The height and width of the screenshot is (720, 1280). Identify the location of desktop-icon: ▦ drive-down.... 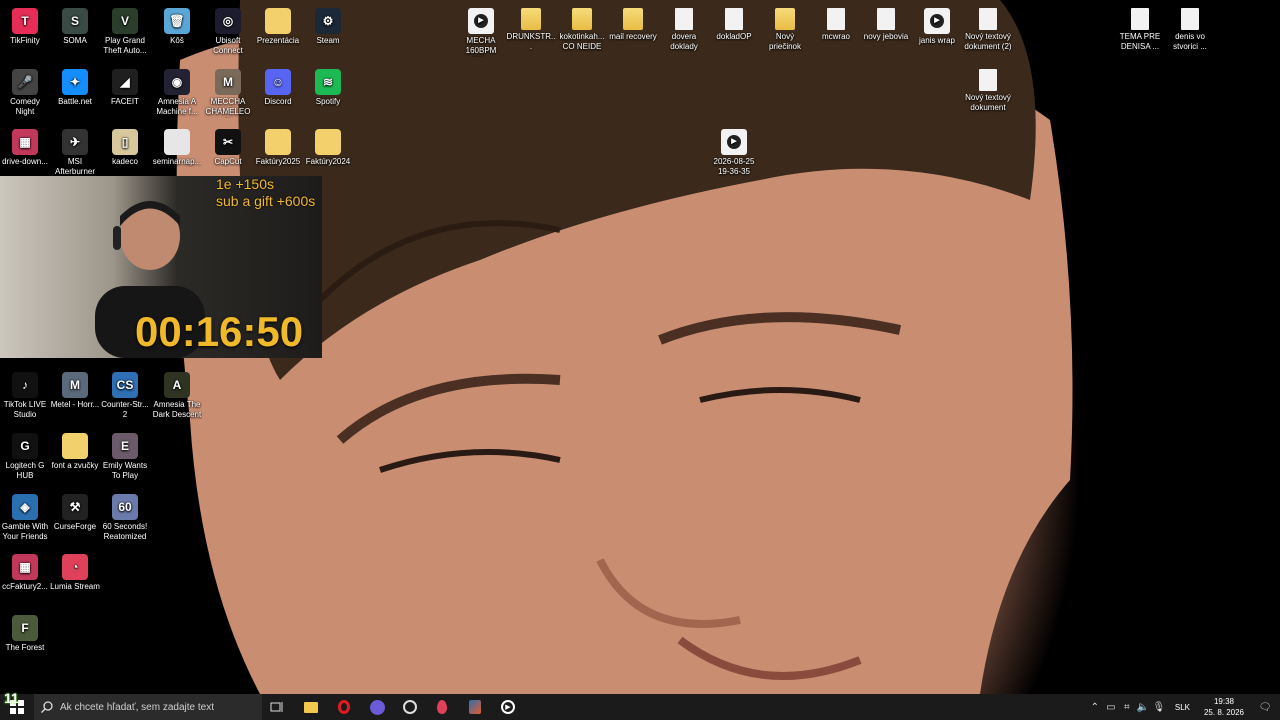
(25, 146).